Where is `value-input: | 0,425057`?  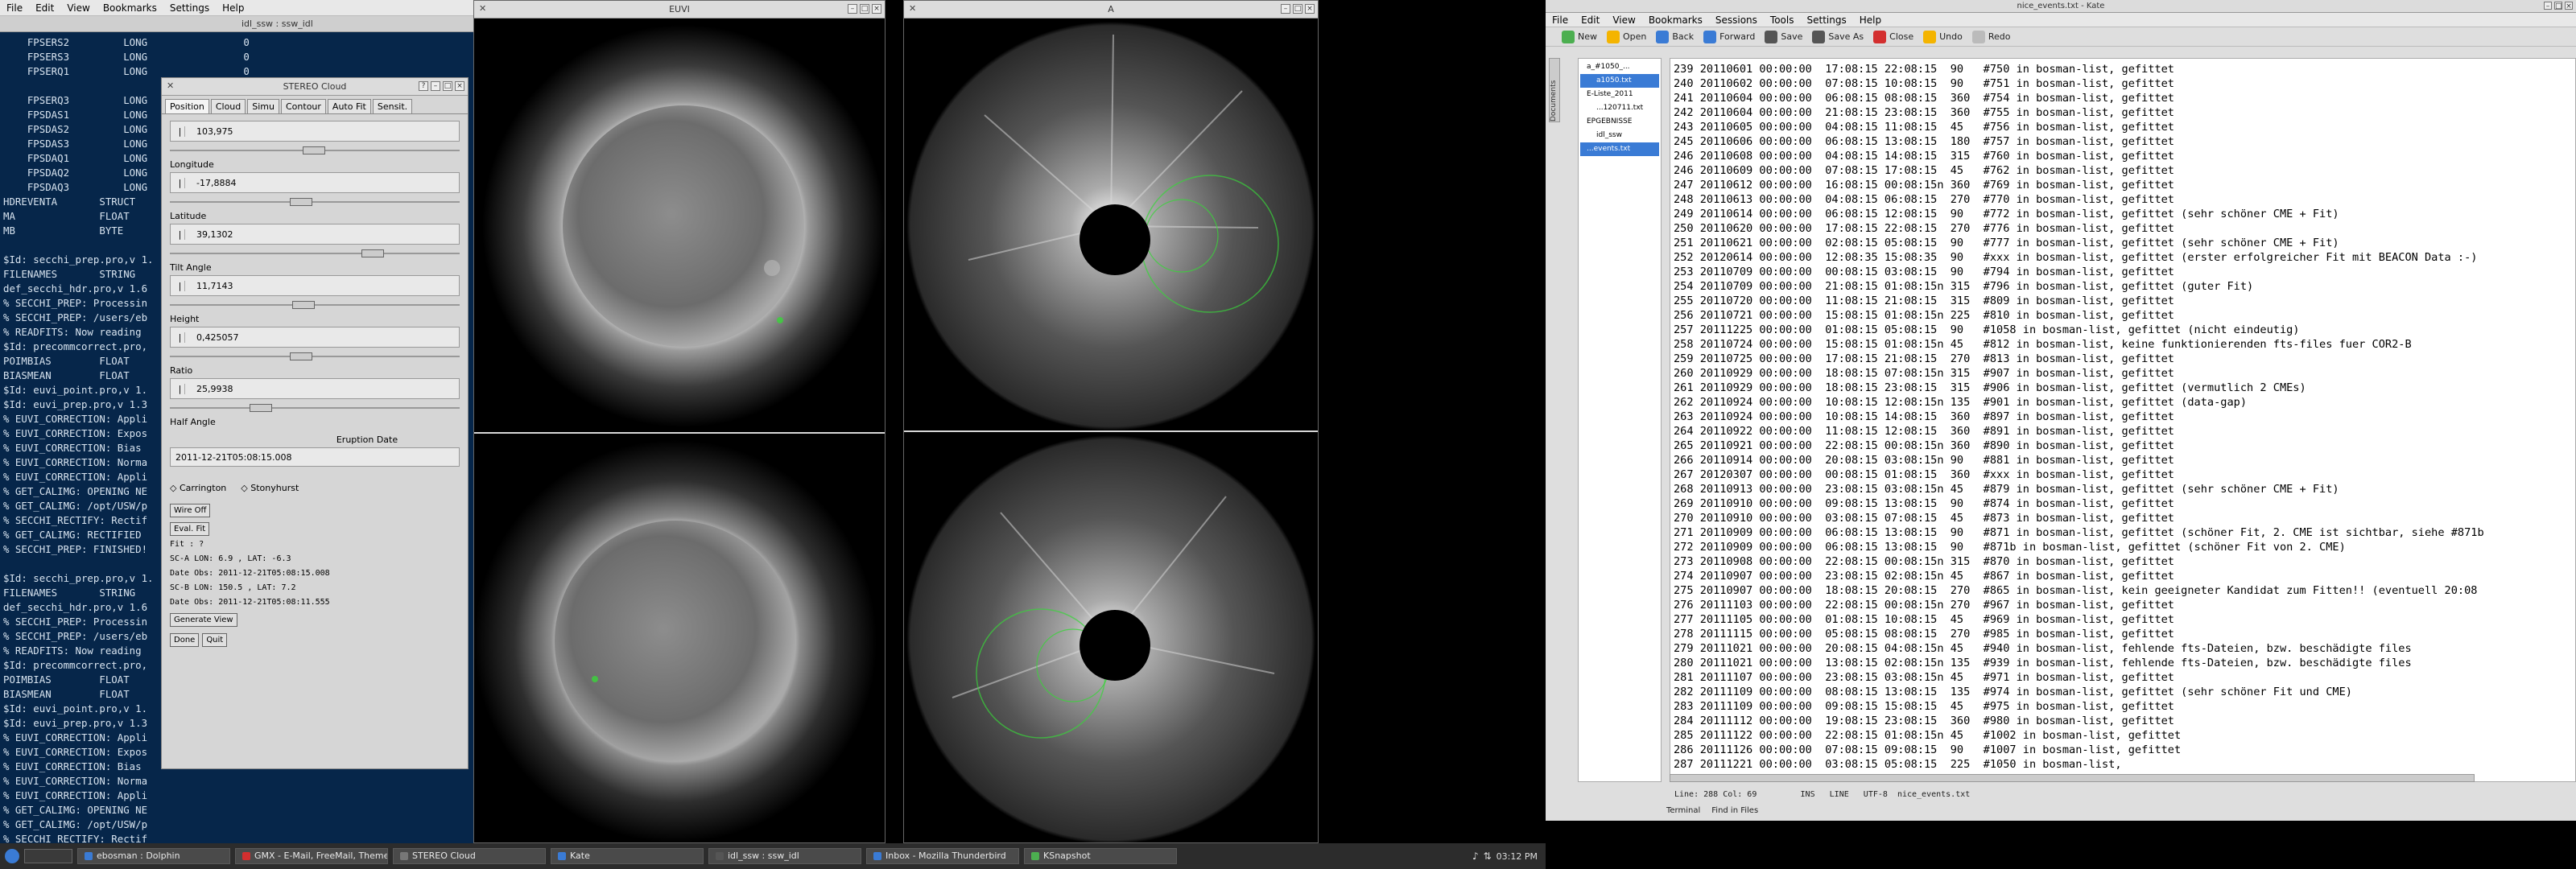 value-input: | 0,425057 is located at coordinates (315, 337).